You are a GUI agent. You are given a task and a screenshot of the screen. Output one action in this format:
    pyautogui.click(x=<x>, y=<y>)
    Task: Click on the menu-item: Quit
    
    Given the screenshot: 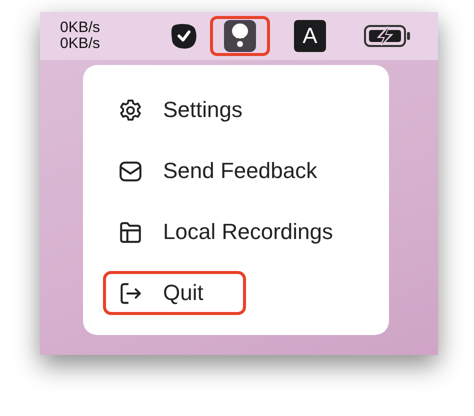 What is the action you would take?
    pyautogui.click(x=174, y=293)
    